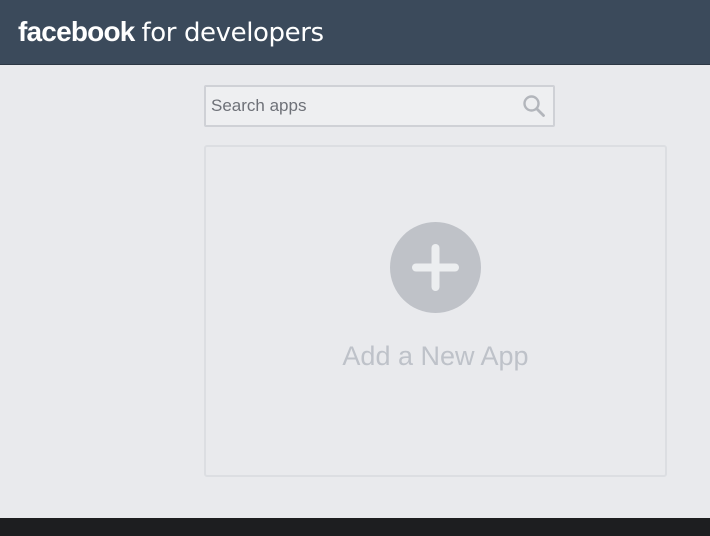 This screenshot has height=536, width=710. Describe the element at coordinates (233, 33) in the screenshot. I see `brand-tail: for developers` at that location.